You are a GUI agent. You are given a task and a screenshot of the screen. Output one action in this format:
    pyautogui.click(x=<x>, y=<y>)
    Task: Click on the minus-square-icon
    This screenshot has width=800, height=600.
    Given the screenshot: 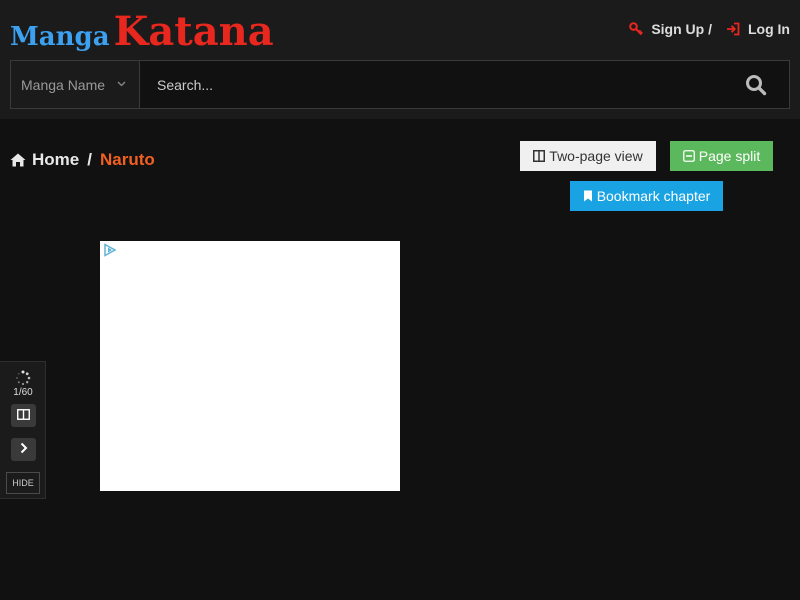 What is the action you would take?
    pyautogui.click(x=688, y=156)
    